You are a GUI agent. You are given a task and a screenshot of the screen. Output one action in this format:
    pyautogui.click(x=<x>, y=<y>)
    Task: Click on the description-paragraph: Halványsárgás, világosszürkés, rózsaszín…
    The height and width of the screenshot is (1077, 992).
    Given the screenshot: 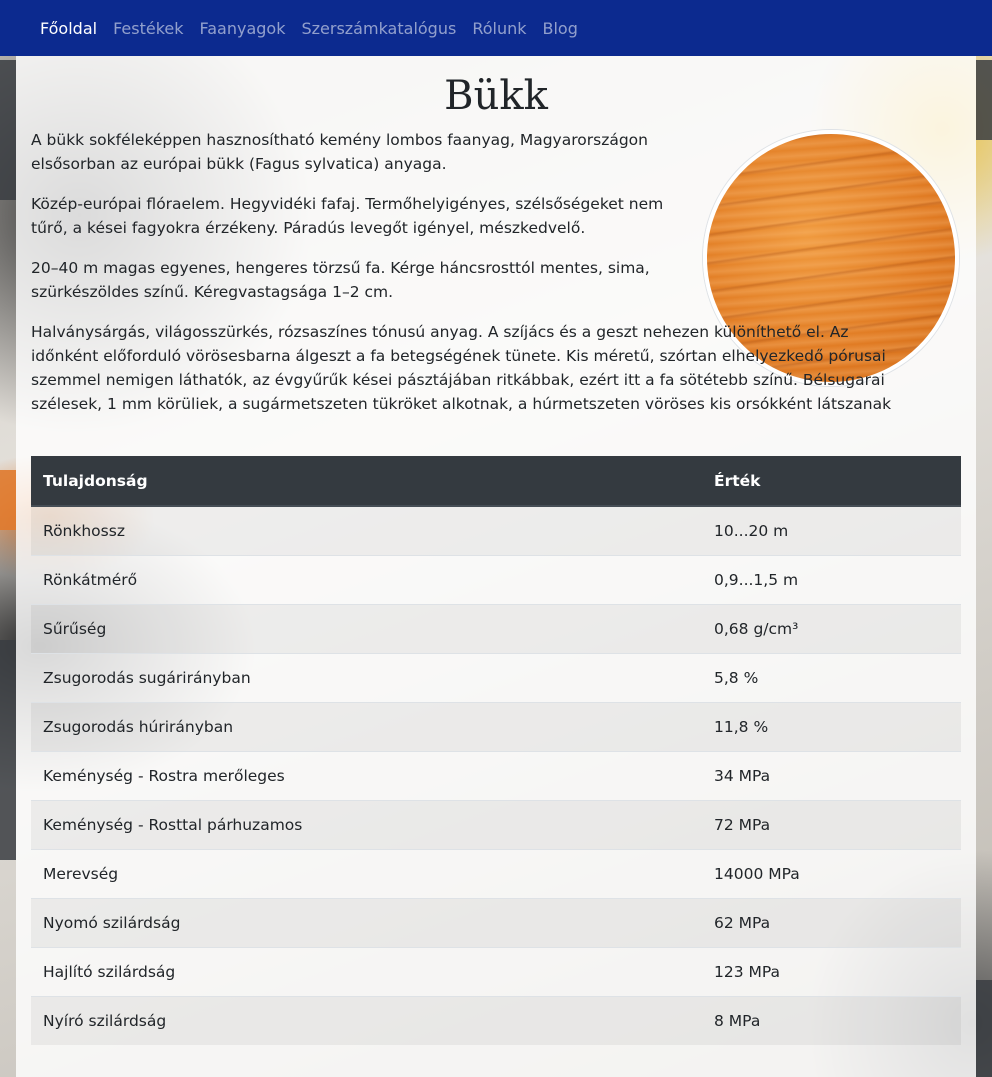 What is the action you would take?
    pyautogui.click(x=461, y=368)
    